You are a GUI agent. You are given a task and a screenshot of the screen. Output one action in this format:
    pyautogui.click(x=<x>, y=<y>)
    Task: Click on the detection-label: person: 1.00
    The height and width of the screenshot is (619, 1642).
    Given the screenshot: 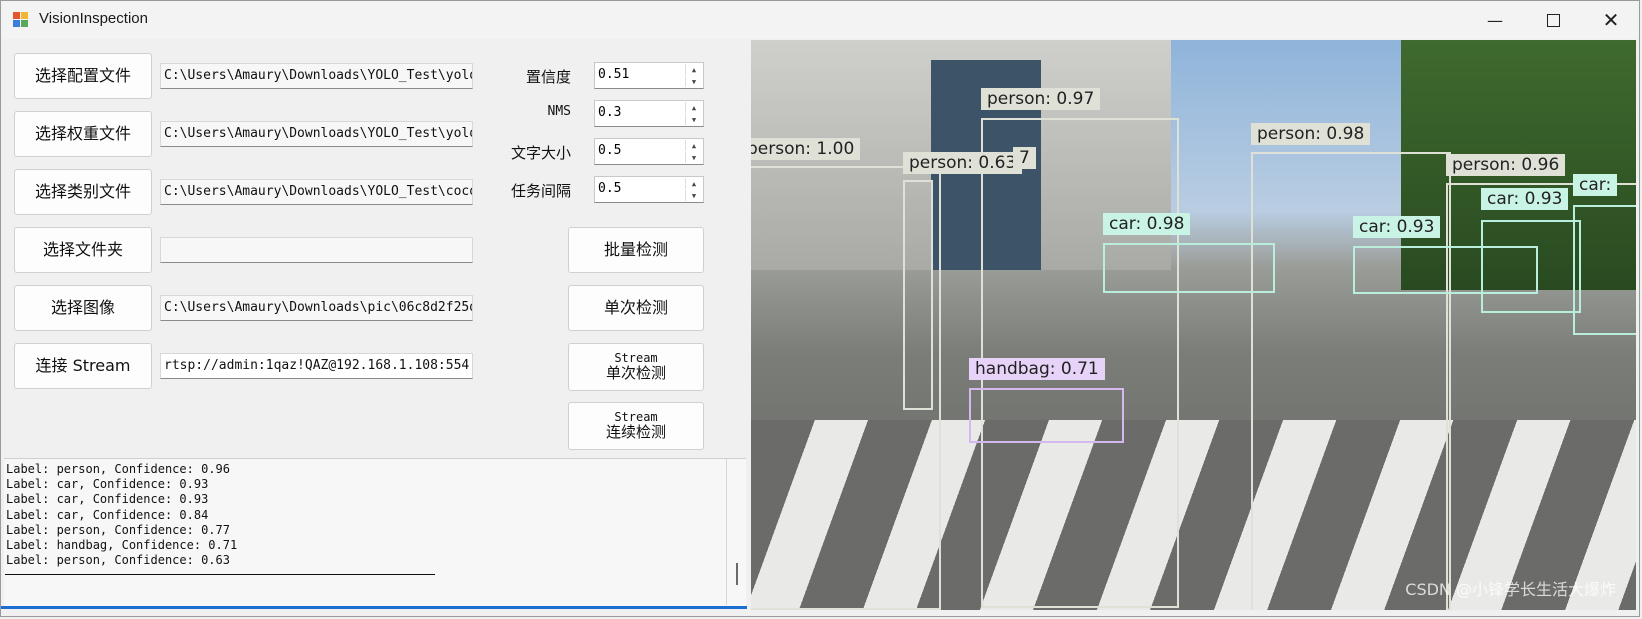 What is the action you would take?
    pyautogui.click(x=806, y=149)
    